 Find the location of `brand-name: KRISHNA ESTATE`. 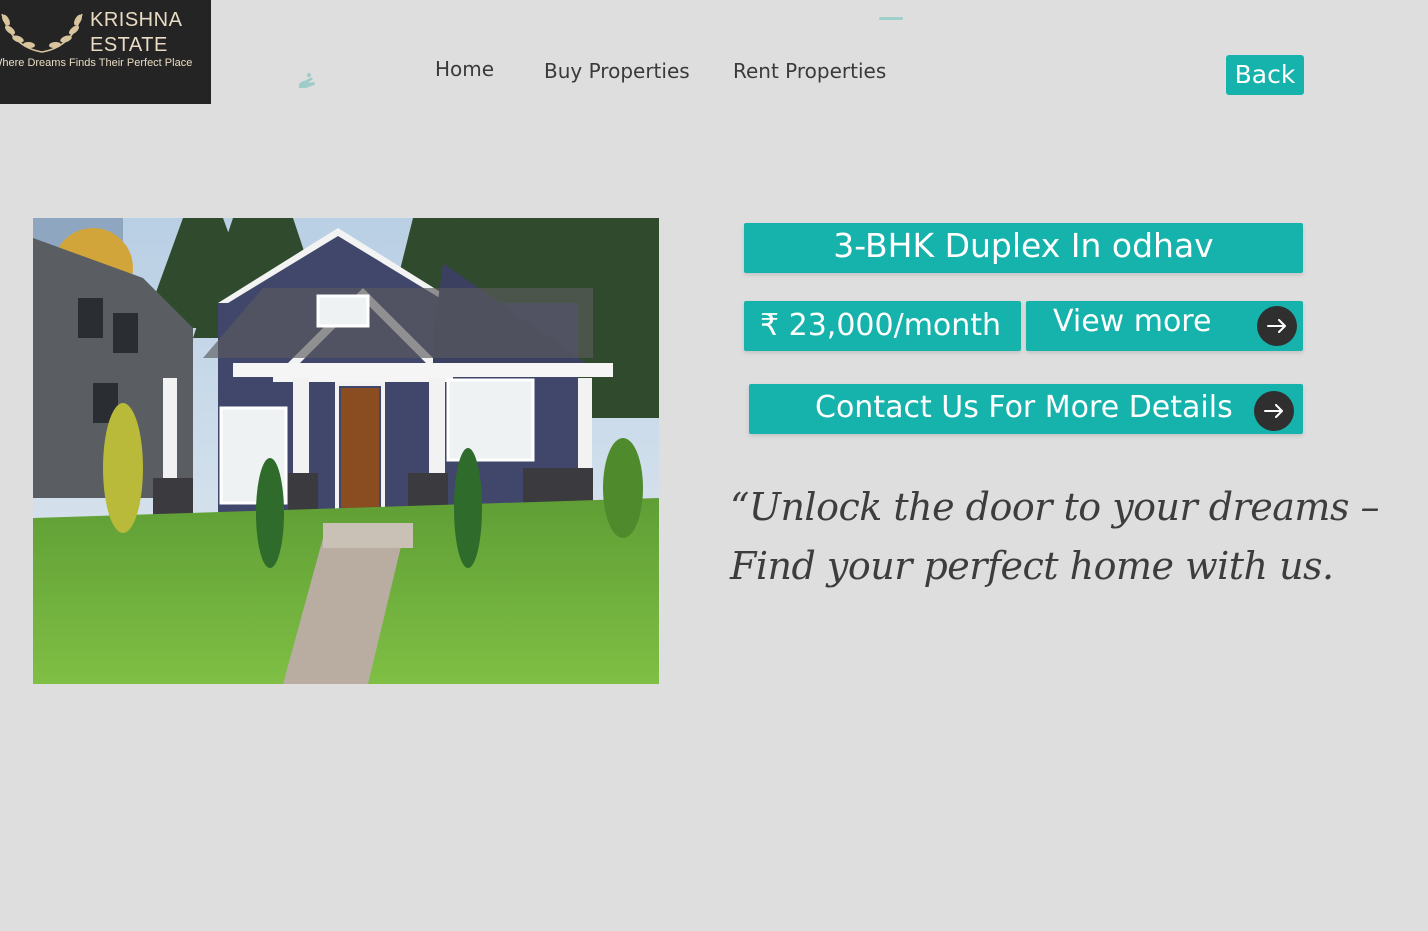

brand-name: KRISHNA ESTATE is located at coordinates (136, 33).